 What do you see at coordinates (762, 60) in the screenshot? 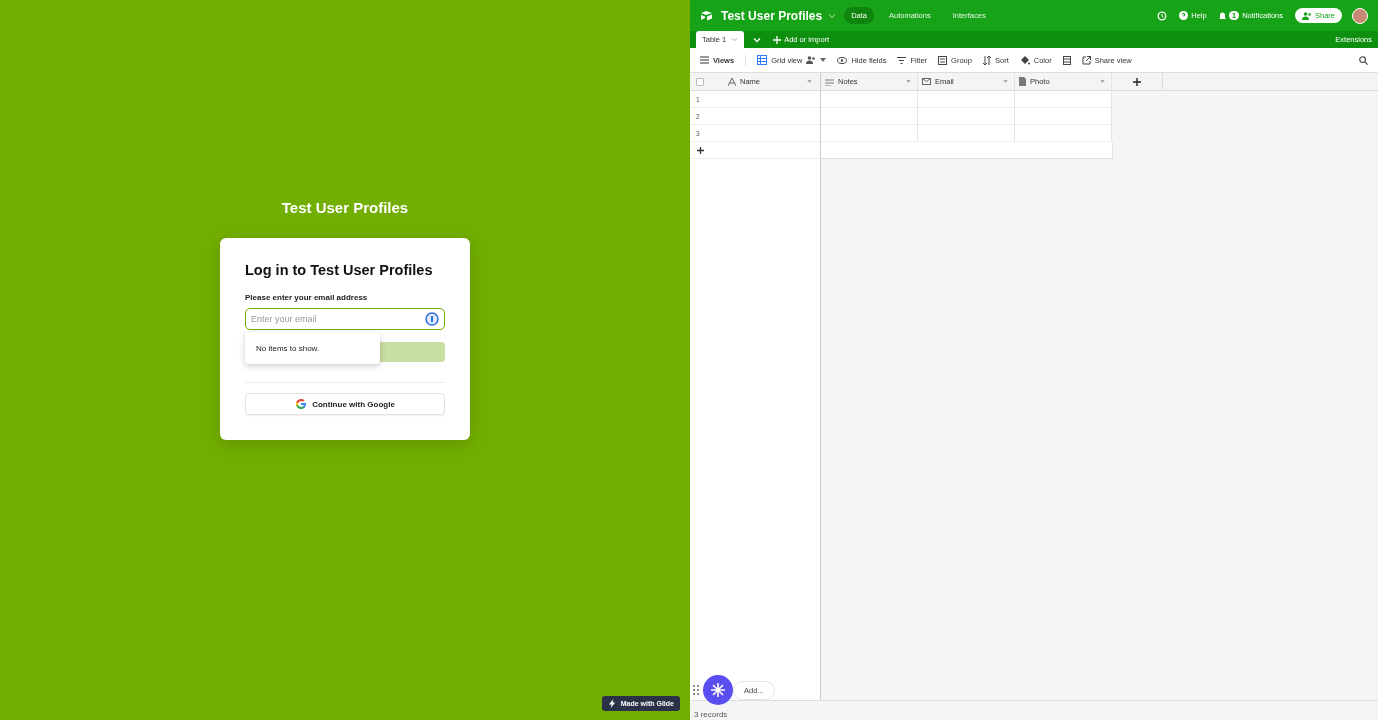
I see `grid-icon` at bounding box center [762, 60].